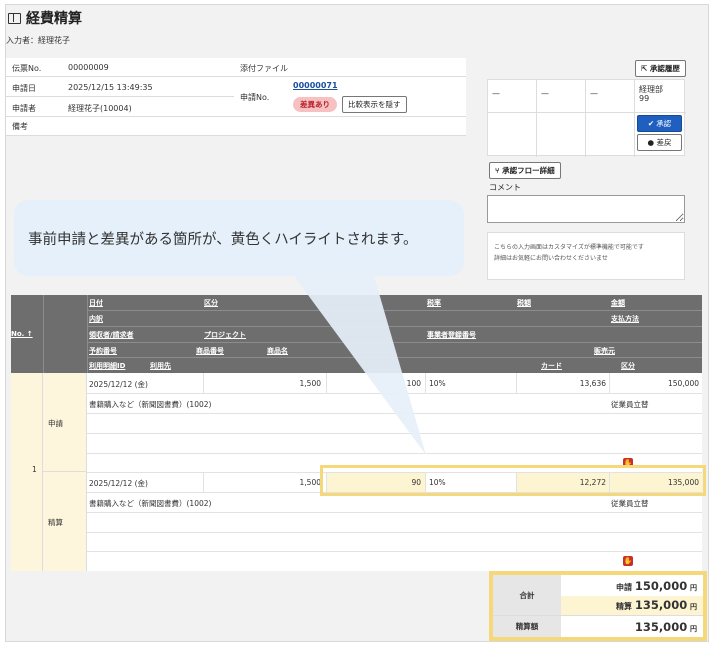 The image size is (712, 646). I want to click on approval-cell-3: —, so click(594, 93).